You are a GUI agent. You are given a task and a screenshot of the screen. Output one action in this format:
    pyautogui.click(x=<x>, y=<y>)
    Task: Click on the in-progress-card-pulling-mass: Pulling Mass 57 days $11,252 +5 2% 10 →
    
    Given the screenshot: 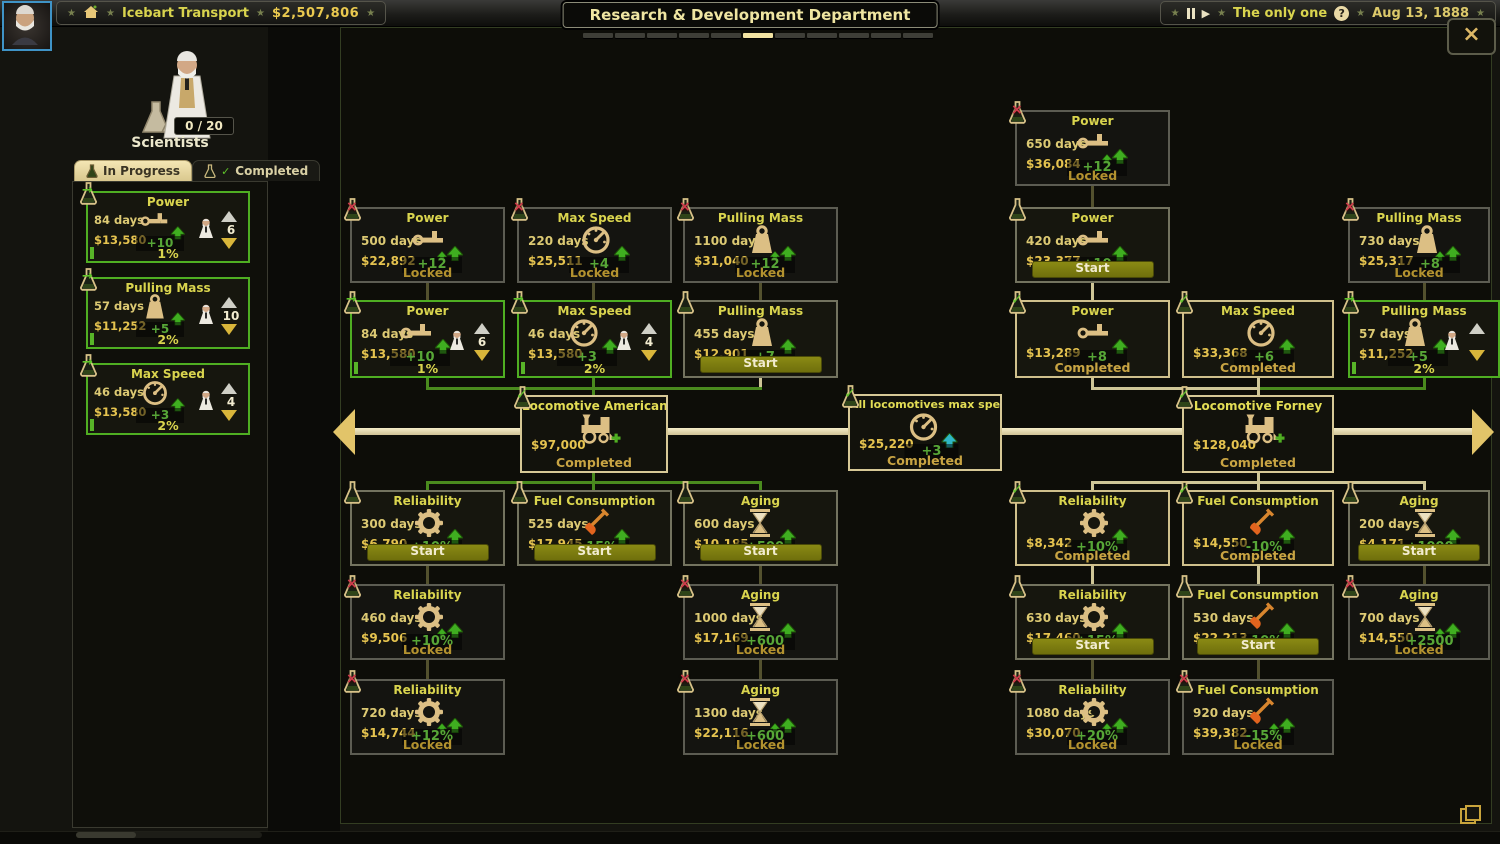 What is the action you would take?
    pyautogui.click(x=165, y=308)
    